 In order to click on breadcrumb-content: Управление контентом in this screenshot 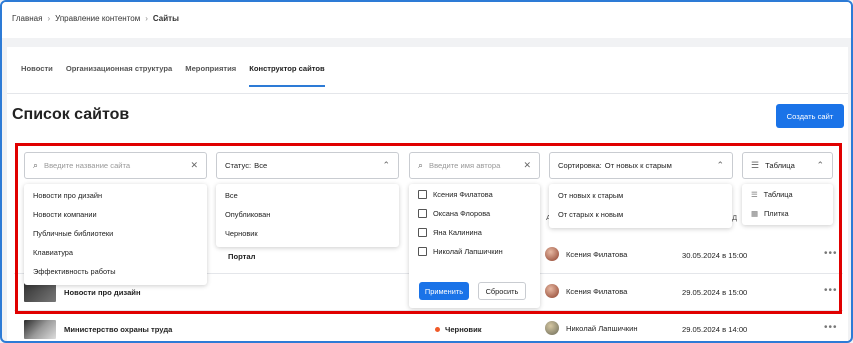, I will do `click(97, 18)`.